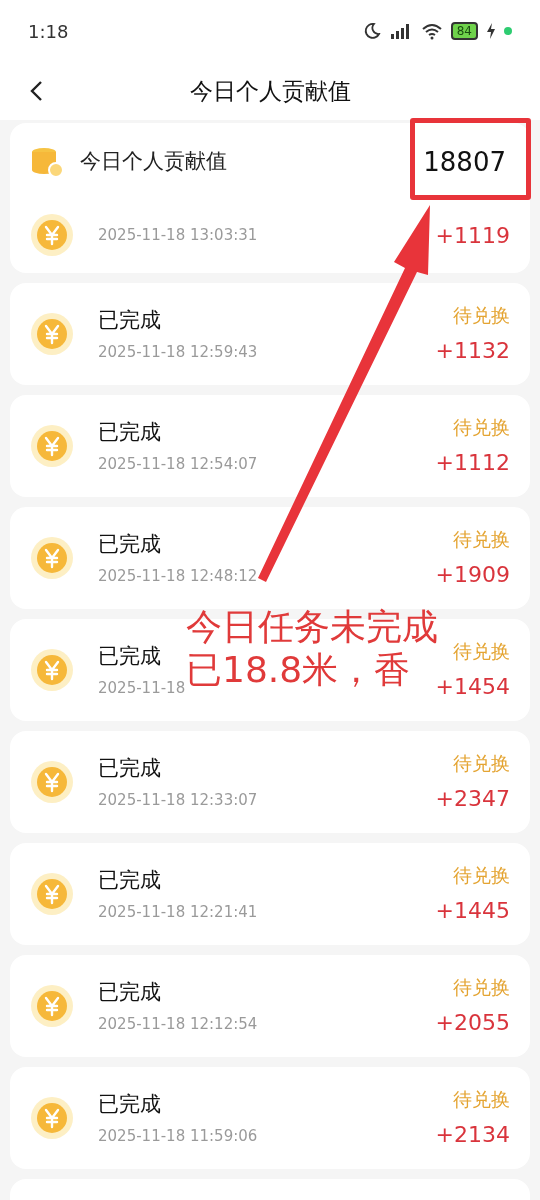 Image resolution: width=540 pixels, height=1200 pixels. What do you see at coordinates (472, 574) in the screenshot?
I see `record-amount: +1909` at bounding box center [472, 574].